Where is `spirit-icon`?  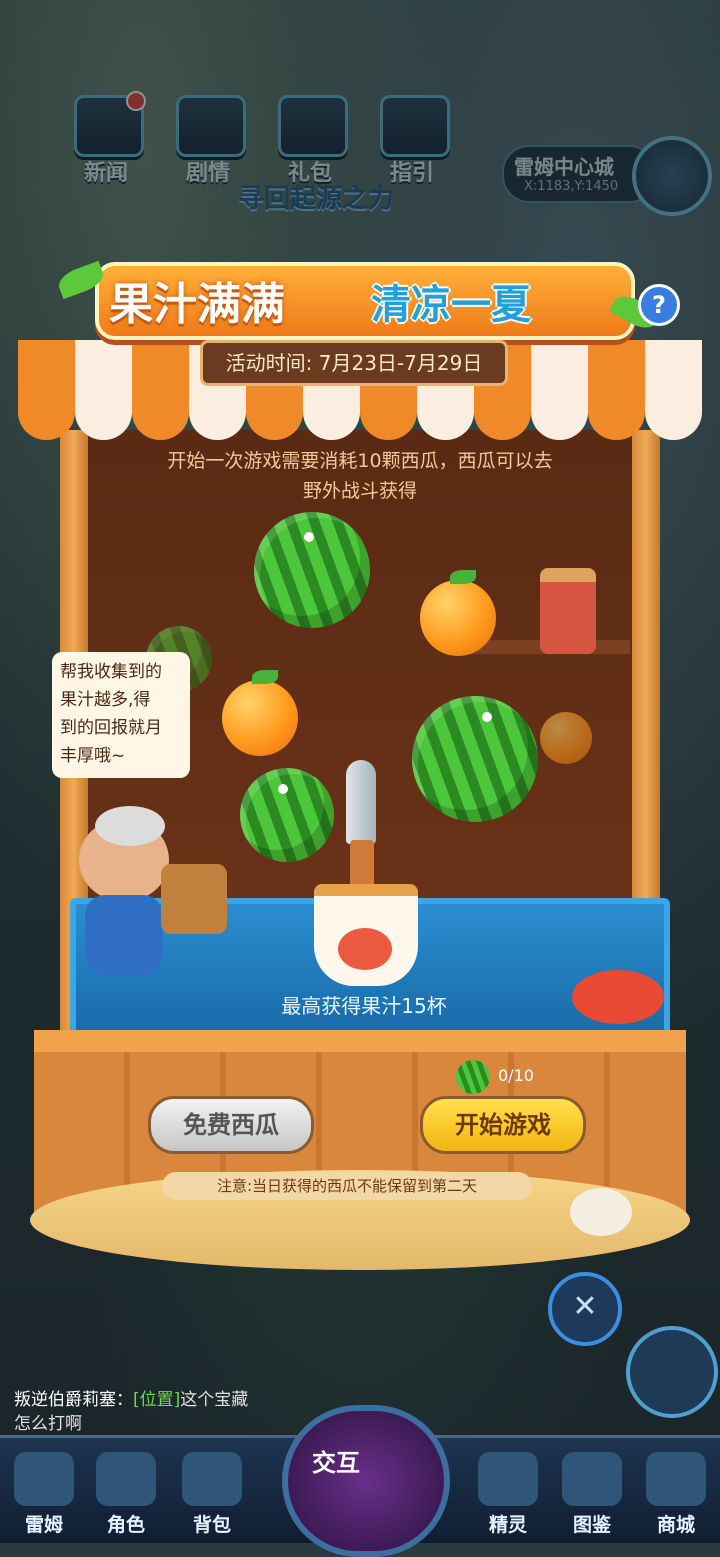
spirit-icon is located at coordinates (508, 1479).